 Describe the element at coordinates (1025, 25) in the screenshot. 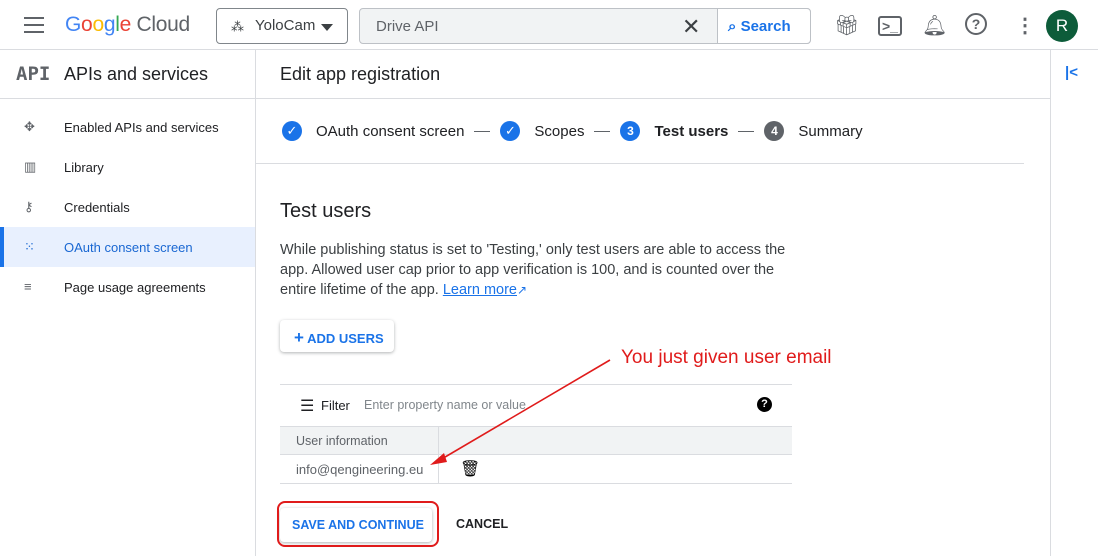

I see `more-vert-icon: ⋮` at that location.